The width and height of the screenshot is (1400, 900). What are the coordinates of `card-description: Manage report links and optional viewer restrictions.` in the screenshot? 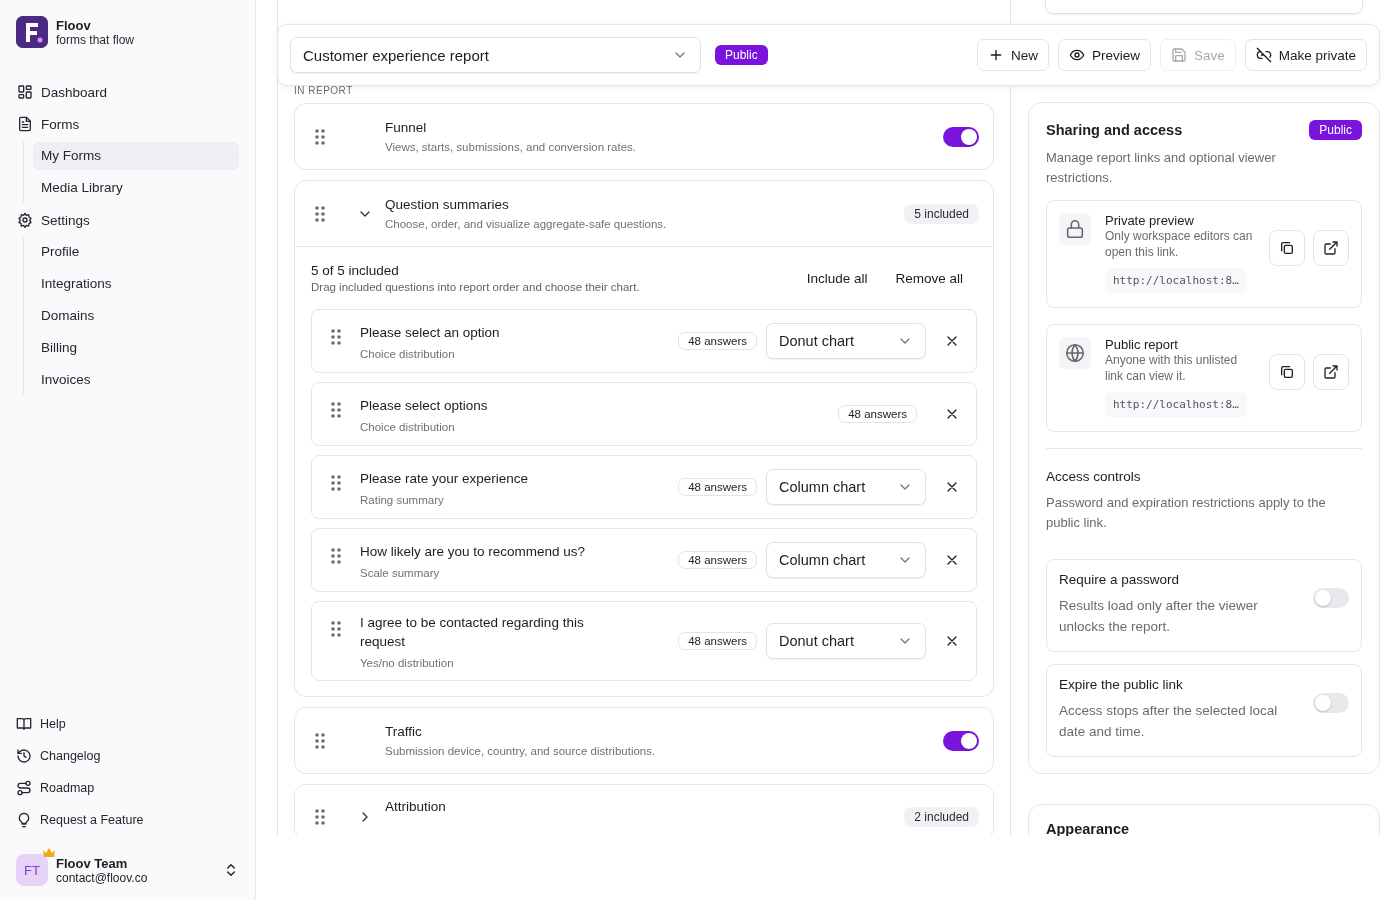 It's located at (1161, 168).